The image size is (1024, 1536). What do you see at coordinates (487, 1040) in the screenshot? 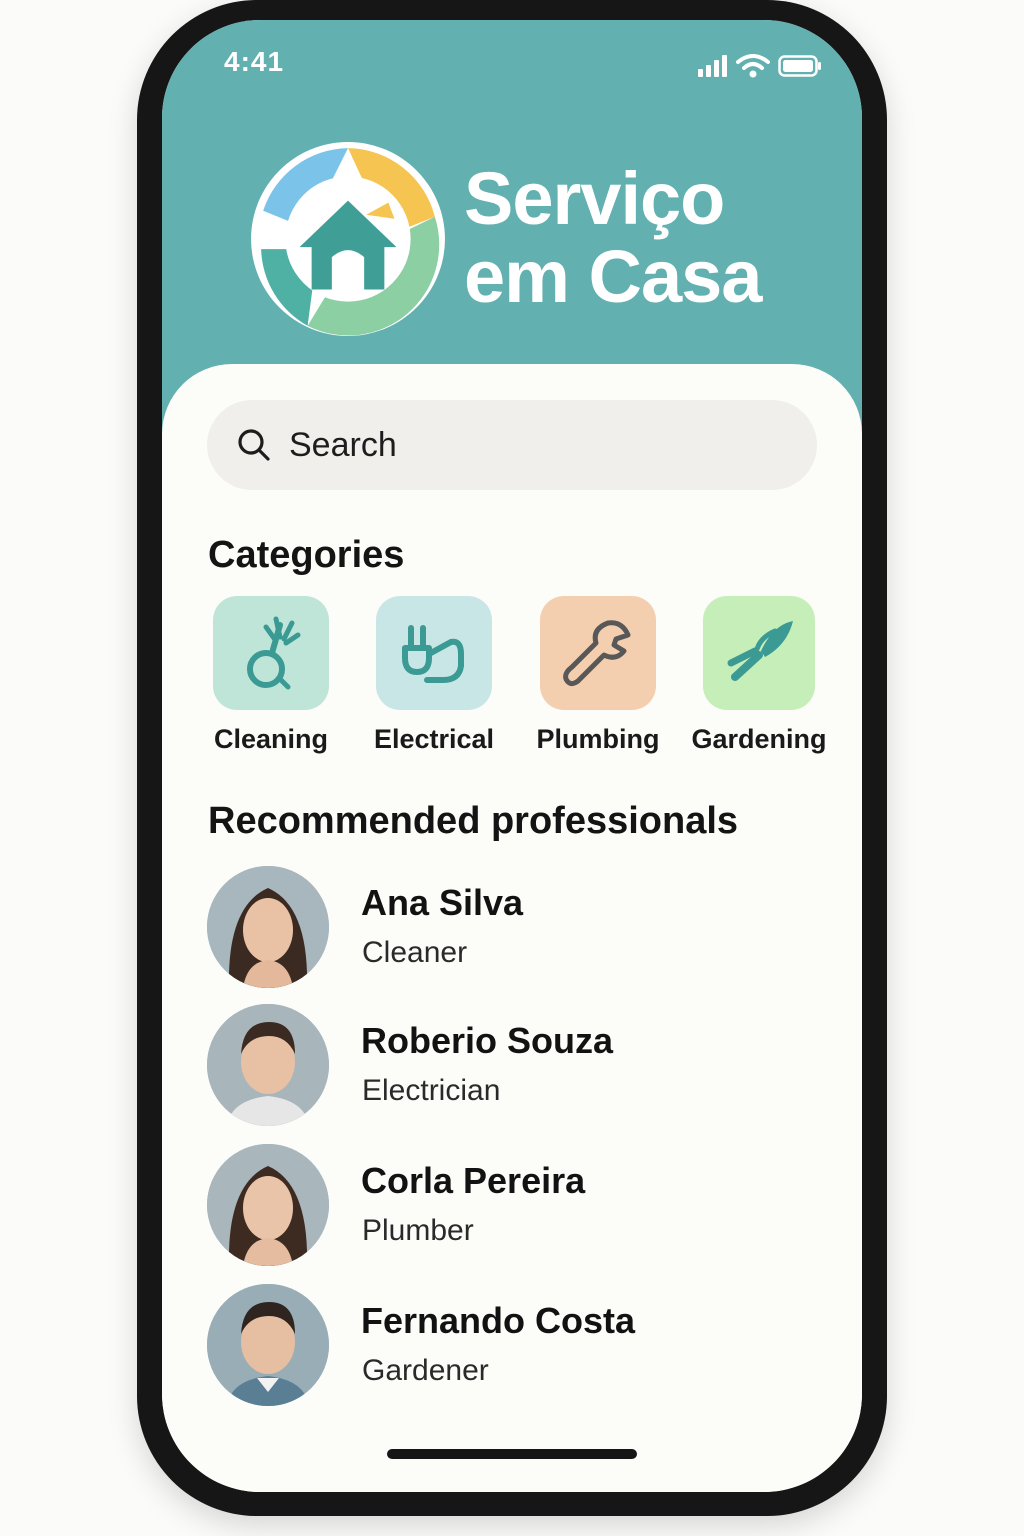
I see `professional-name: Roberio Souza` at bounding box center [487, 1040].